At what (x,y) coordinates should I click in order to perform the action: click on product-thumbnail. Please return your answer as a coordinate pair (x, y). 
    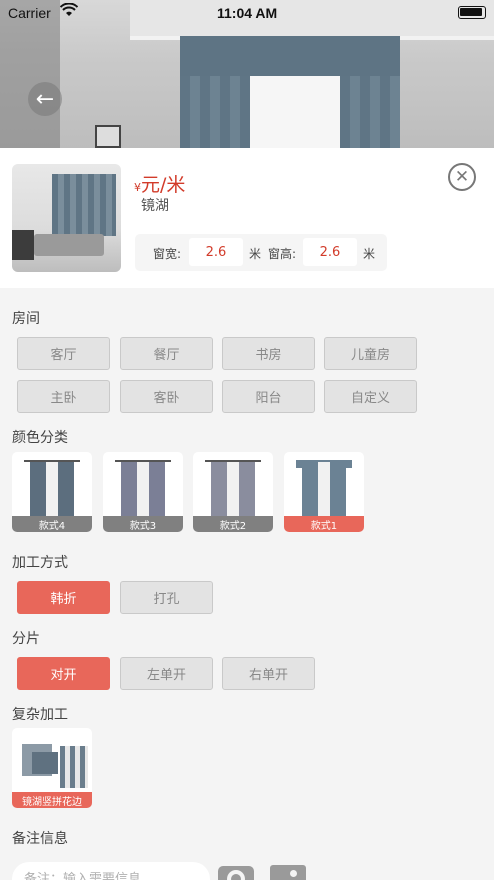
    Looking at the image, I should click on (66, 218).